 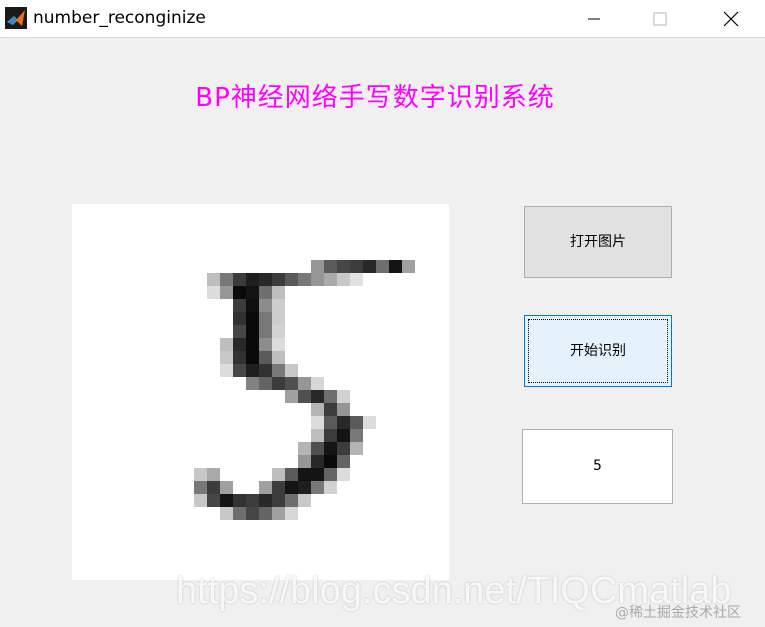 I want to click on open-image-button: 打开图片, so click(x=598, y=242).